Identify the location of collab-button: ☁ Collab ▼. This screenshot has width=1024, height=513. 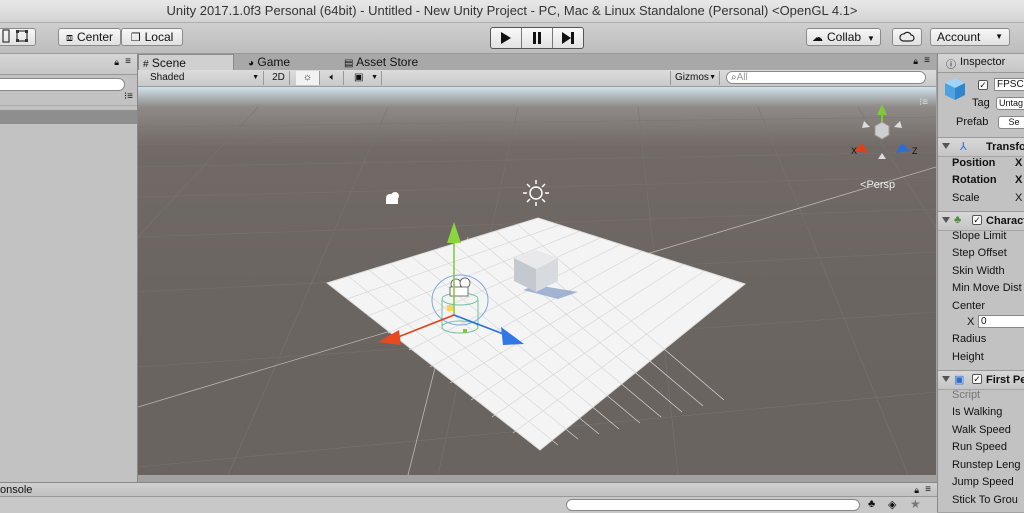
(843, 37).